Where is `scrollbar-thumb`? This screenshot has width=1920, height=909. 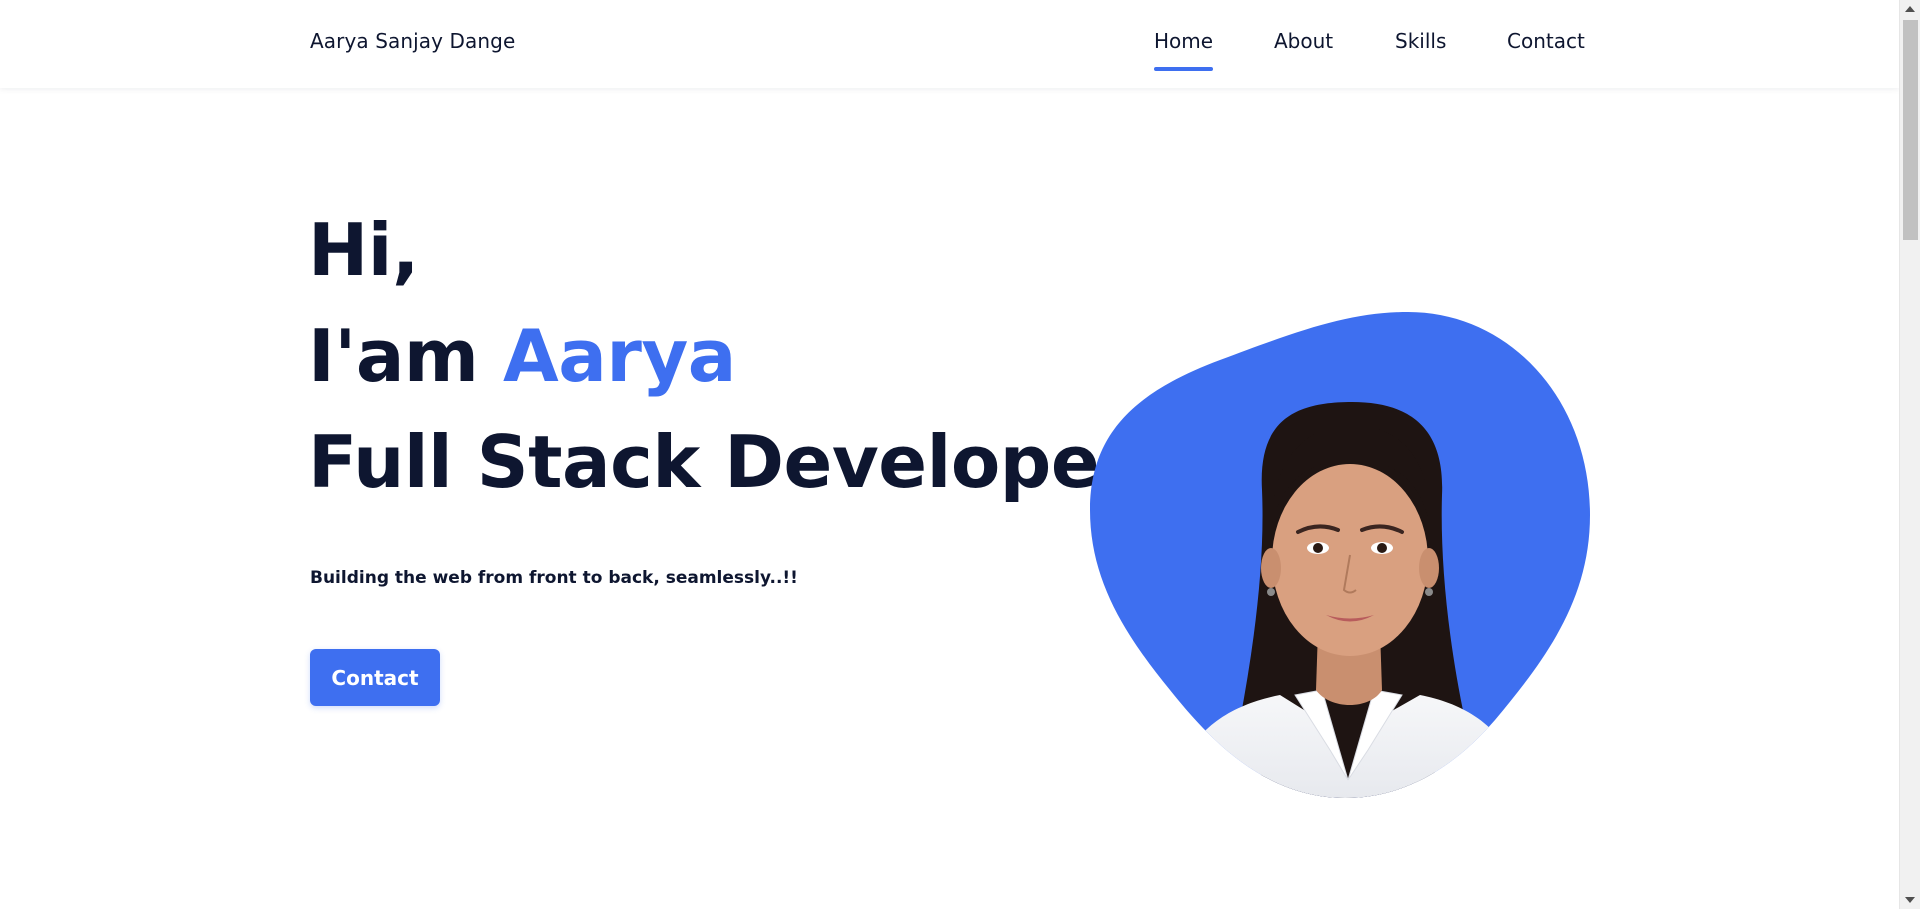 scrollbar-thumb is located at coordinates (1910, 130).